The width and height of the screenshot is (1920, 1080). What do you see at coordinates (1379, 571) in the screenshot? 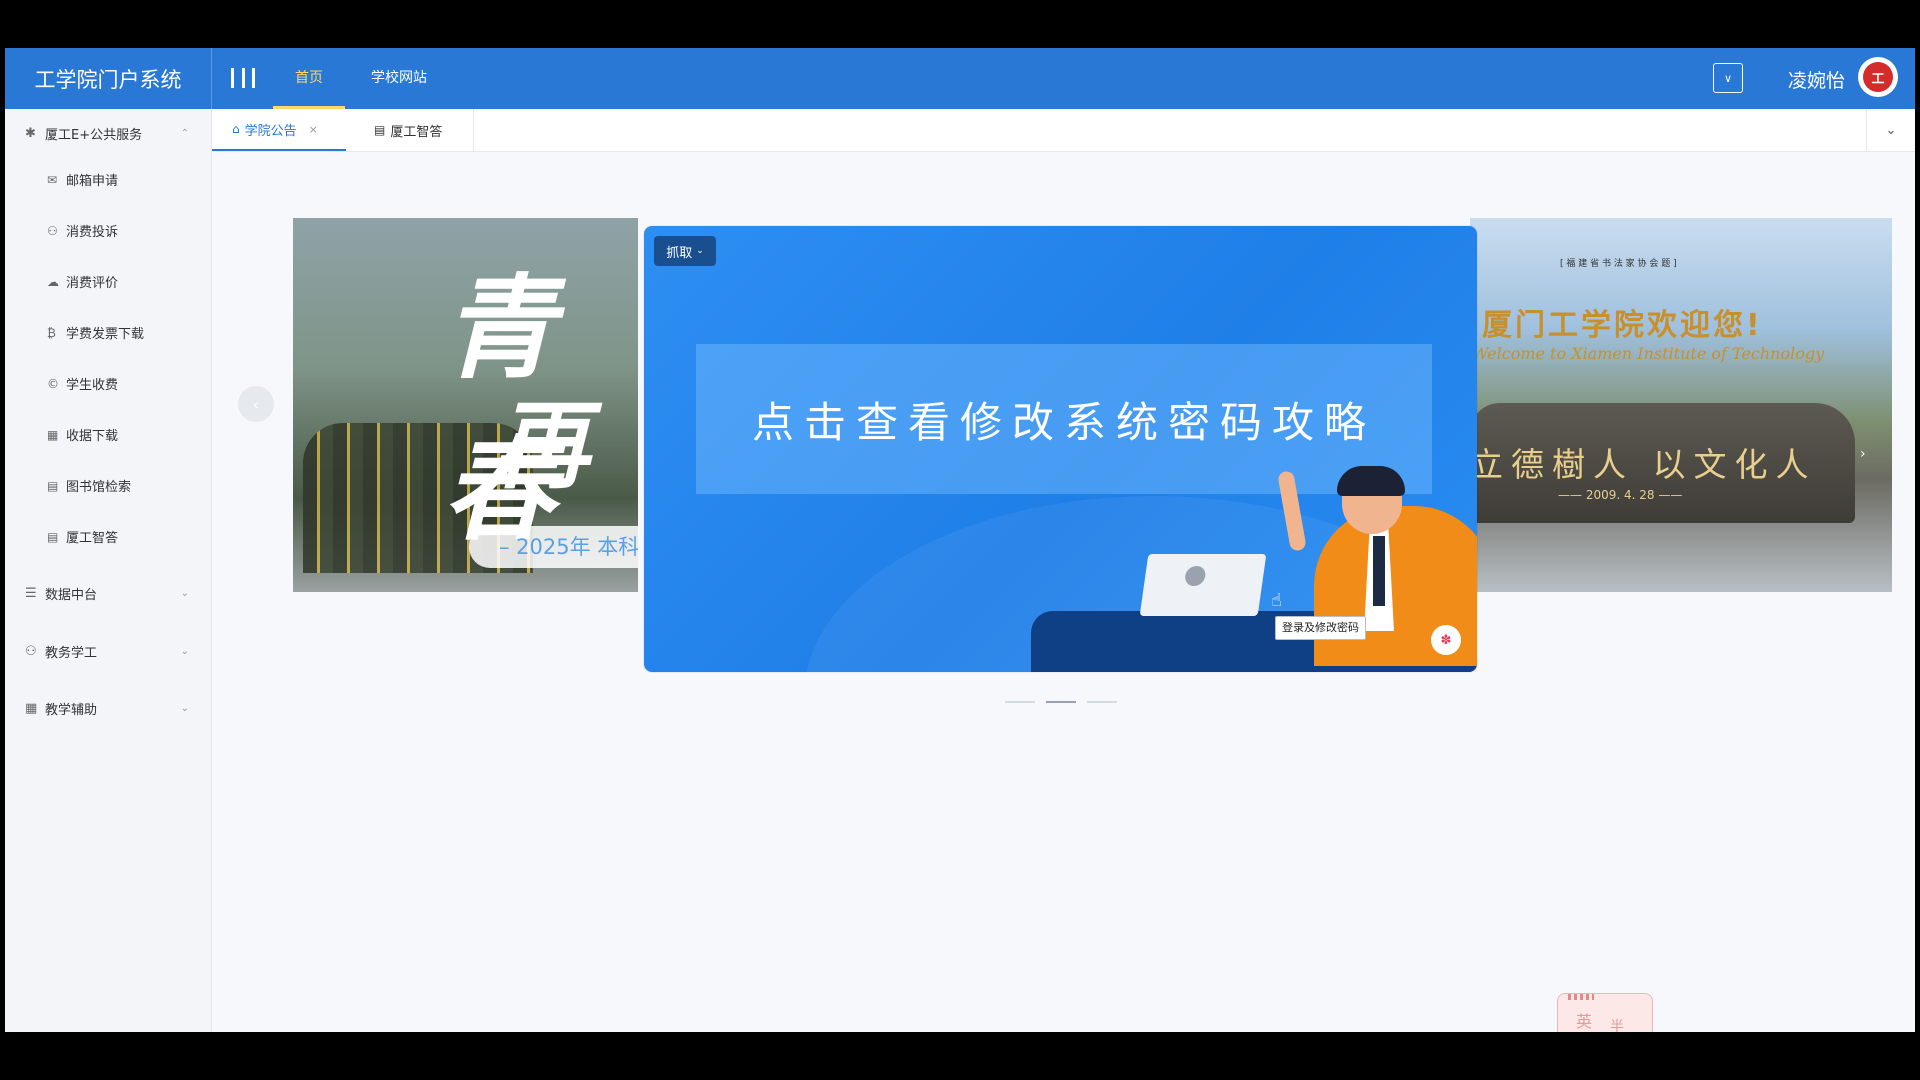
I see `person-tie` at bounding box center [1379, 571].